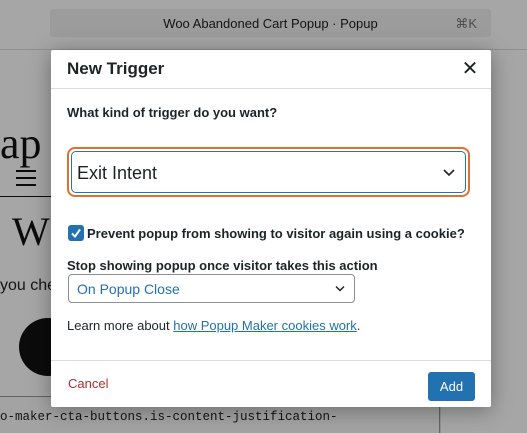  What do you see at coordinates (271, 383) in the screenshot?
I see `modal-footer: Cancel Add` at bounding box center [271, 383].